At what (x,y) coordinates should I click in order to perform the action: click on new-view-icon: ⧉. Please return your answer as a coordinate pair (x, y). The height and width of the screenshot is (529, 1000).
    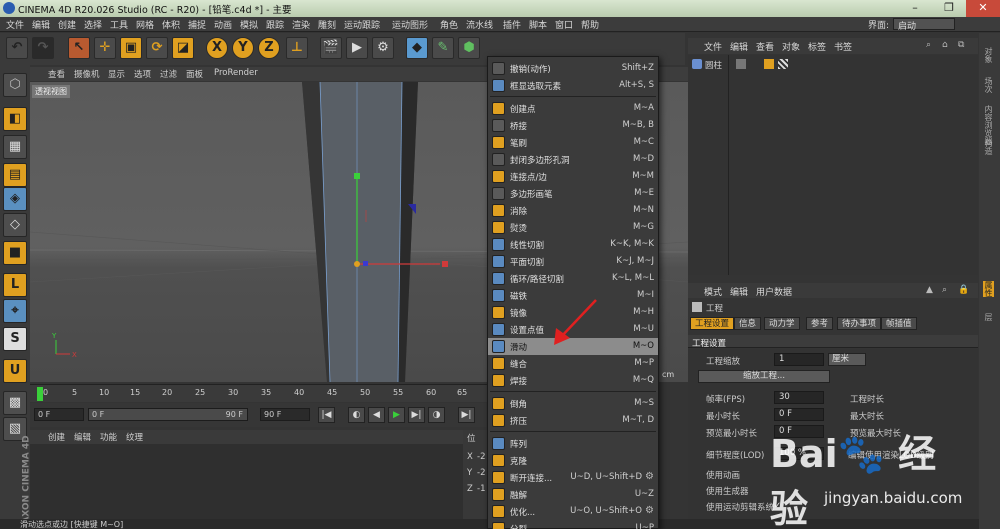
    Looking at the image, I should click on (961, 45).